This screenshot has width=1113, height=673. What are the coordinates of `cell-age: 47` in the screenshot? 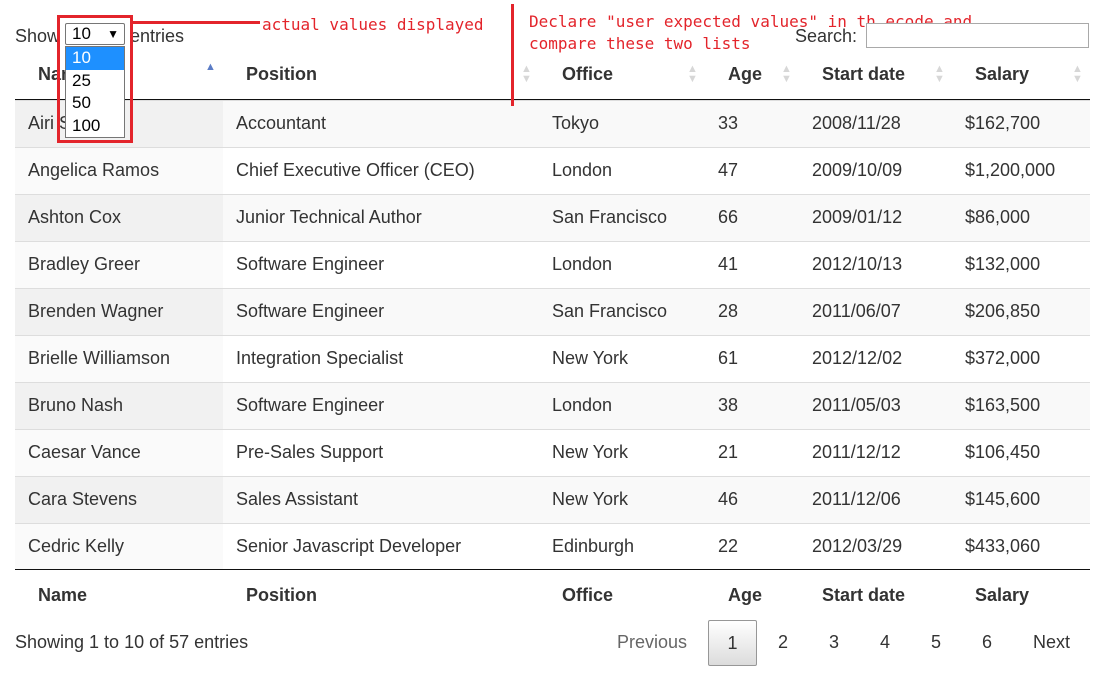 It's located at (728, 170).